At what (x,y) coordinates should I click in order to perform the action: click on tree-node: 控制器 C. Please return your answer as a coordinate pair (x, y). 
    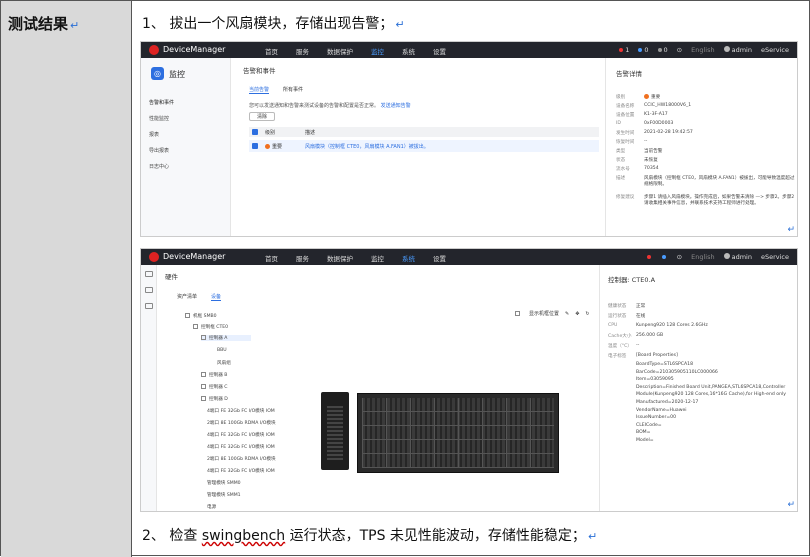
    Looking at the image, I should click on (214, 387).